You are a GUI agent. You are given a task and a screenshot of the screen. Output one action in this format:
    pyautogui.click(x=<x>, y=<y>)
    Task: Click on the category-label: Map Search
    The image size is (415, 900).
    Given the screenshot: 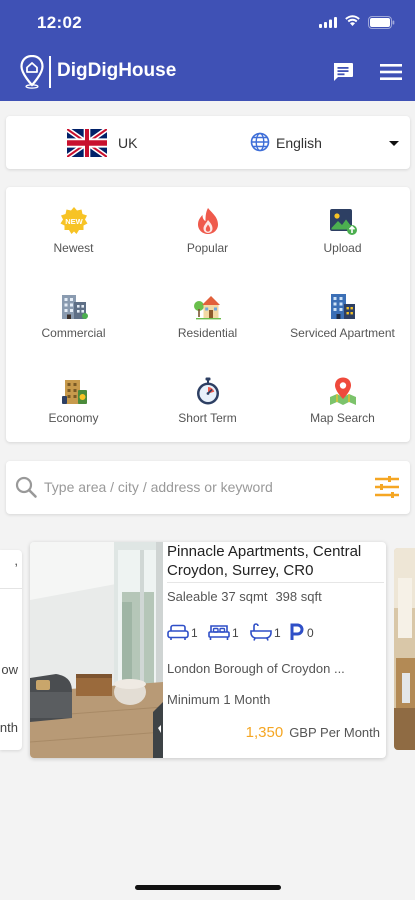 What is the action you would take?
    pyautogui.click(x=342, y=418)
    